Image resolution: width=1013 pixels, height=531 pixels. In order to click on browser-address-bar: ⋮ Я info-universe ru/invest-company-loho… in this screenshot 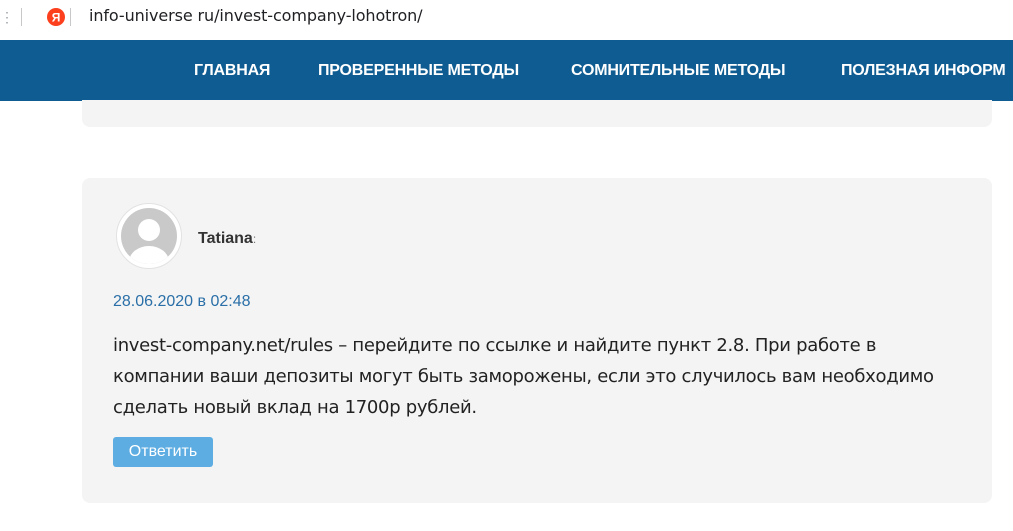, I will do `click(506, 19)`.